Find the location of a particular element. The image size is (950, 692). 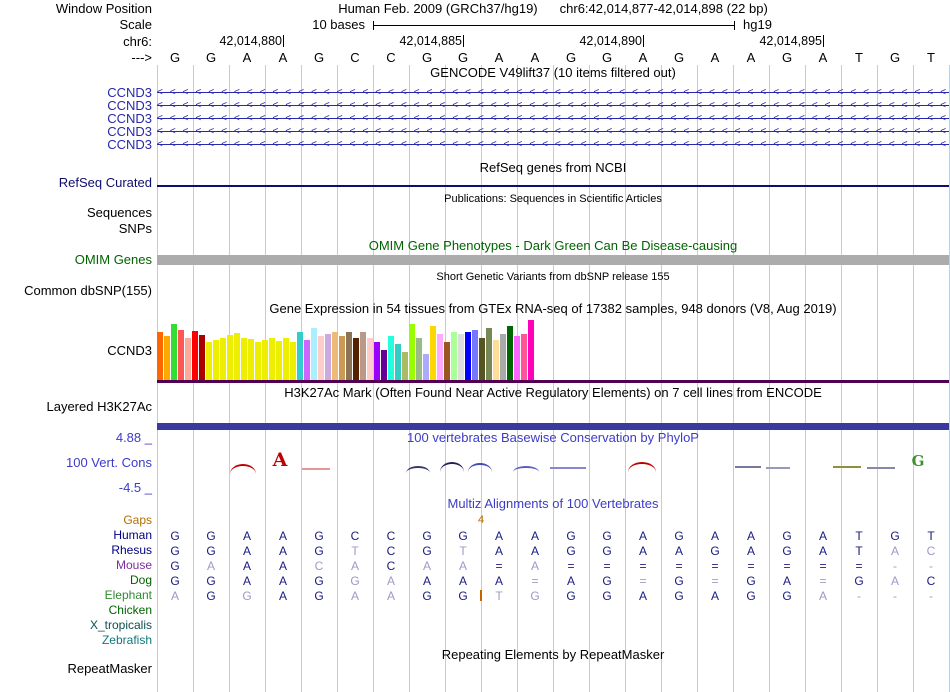

alignment-row-chicken: Chicken is located at coordinates (475, 610).